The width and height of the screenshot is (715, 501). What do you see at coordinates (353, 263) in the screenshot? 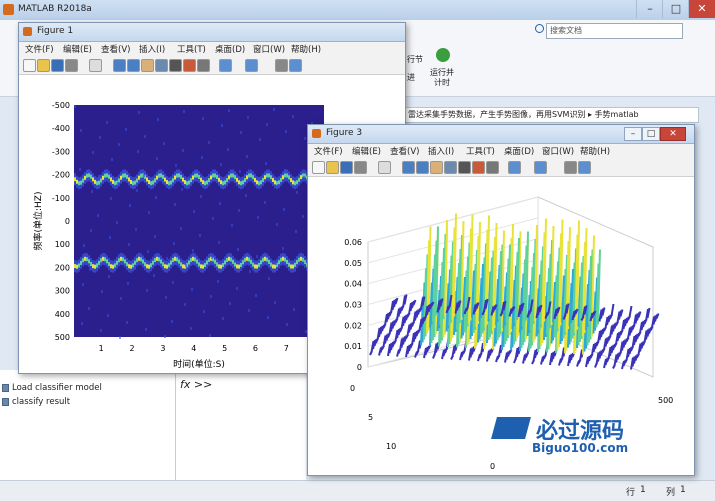
I see `z-tick-label: 0.05` at bounding box center [353, 263].